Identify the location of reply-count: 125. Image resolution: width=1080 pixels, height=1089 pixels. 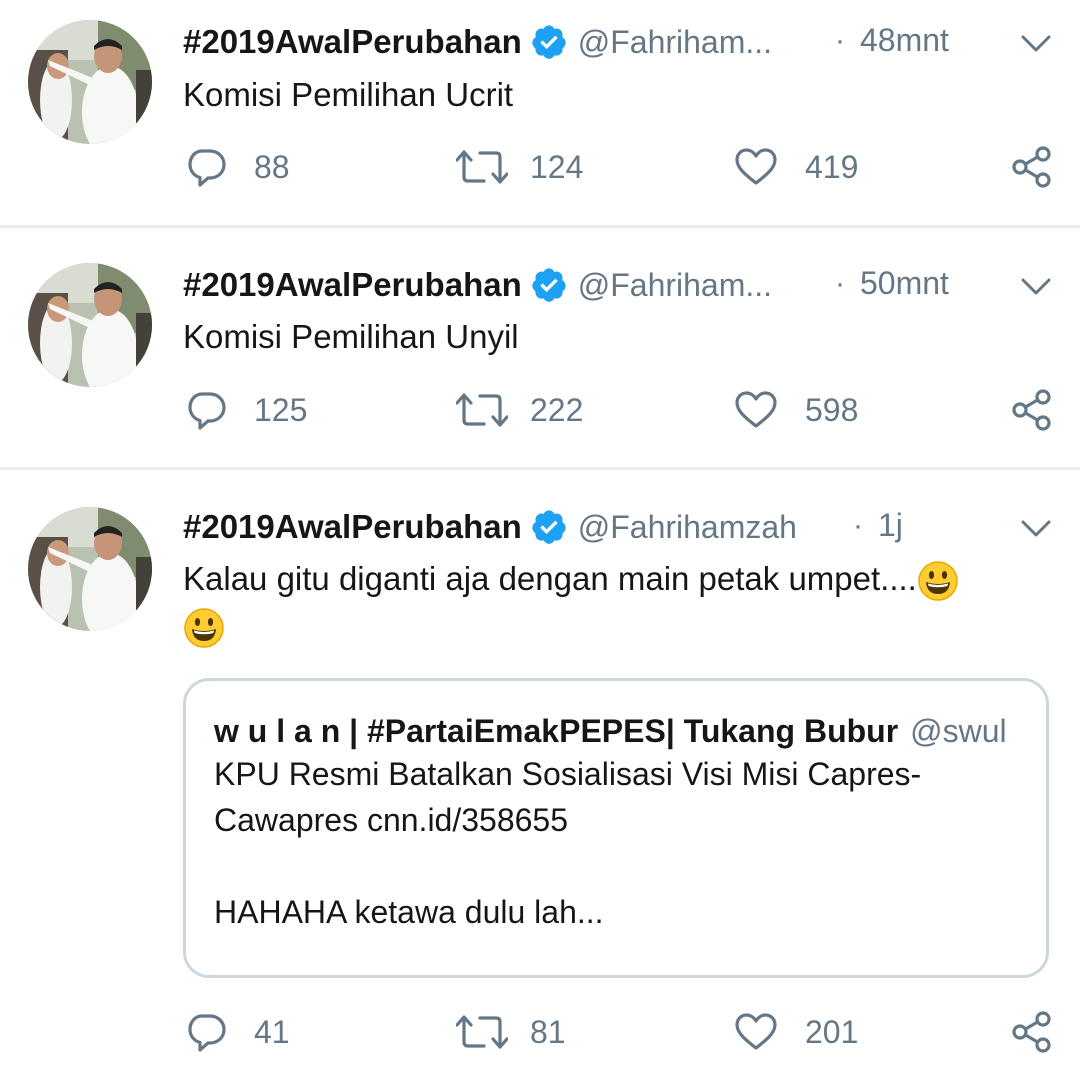
(281, 410).